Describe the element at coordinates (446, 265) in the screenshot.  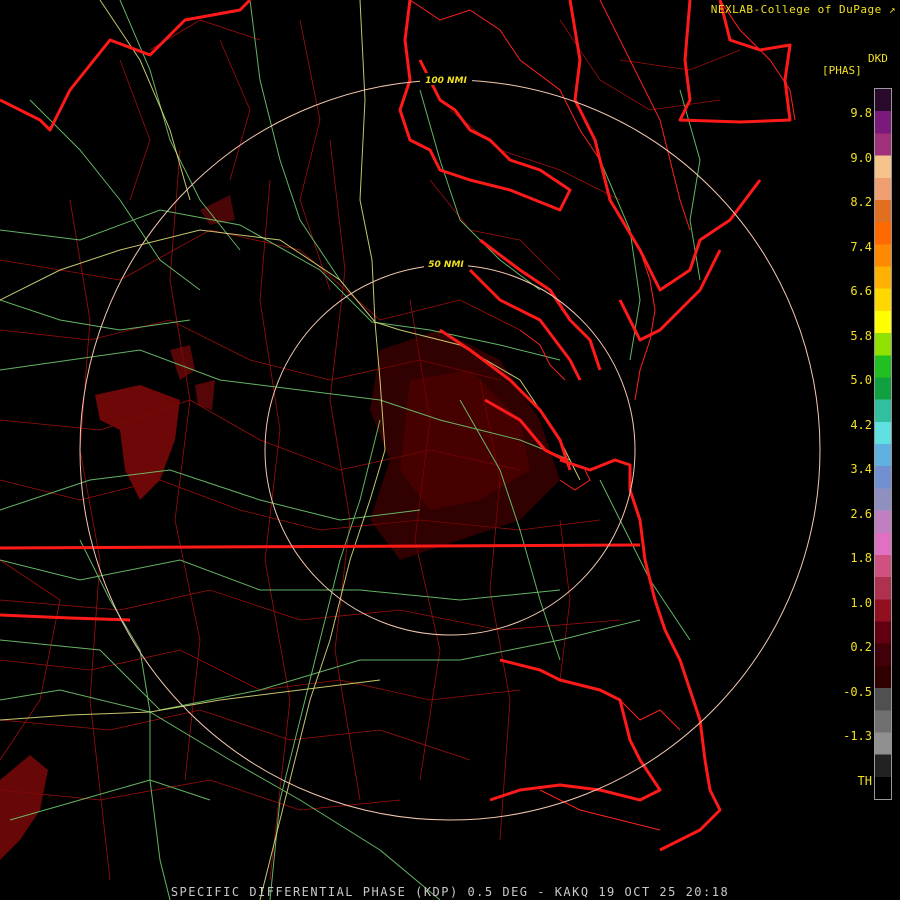
I see `range-ring-label-50: 50 NMI` at that location.